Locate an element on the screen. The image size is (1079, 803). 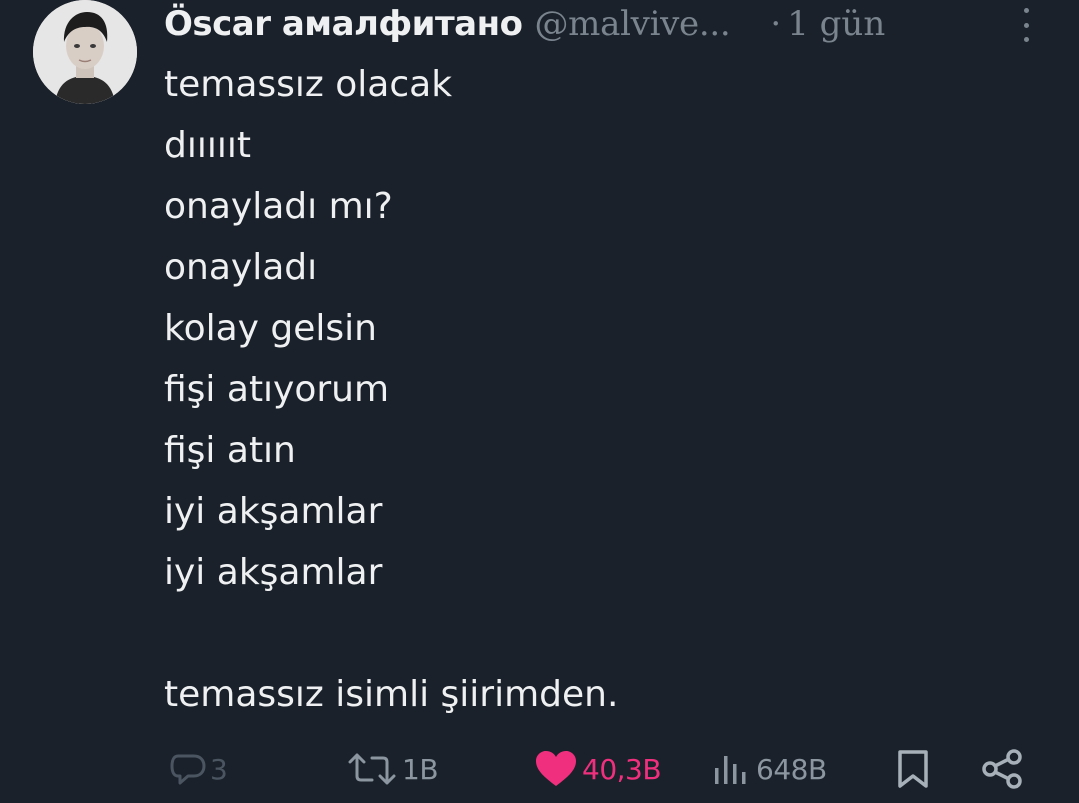
views-button: 648B is located at coordinates (769, 769).